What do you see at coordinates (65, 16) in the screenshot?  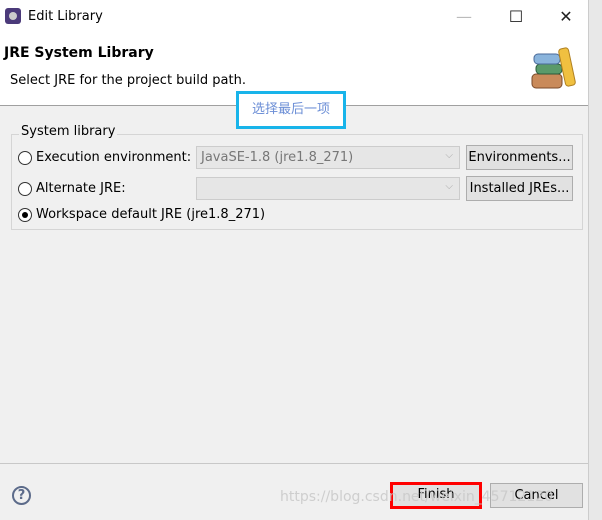 I see `window-title: Edit Library` at bounding box center [65, 16].